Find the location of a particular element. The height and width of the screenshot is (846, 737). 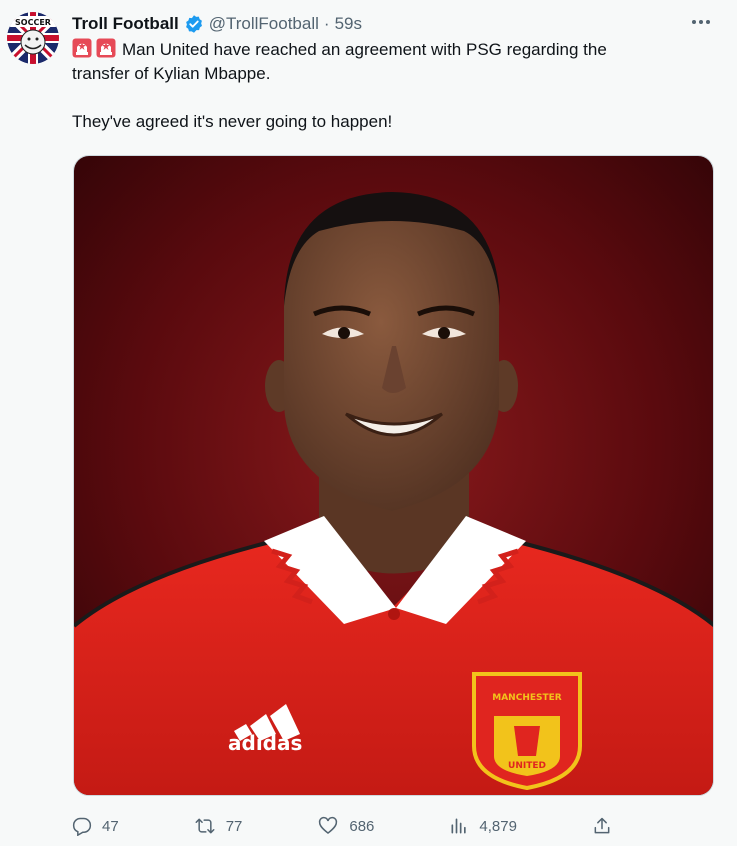

heart-icon is located at coordinates (328, 826).